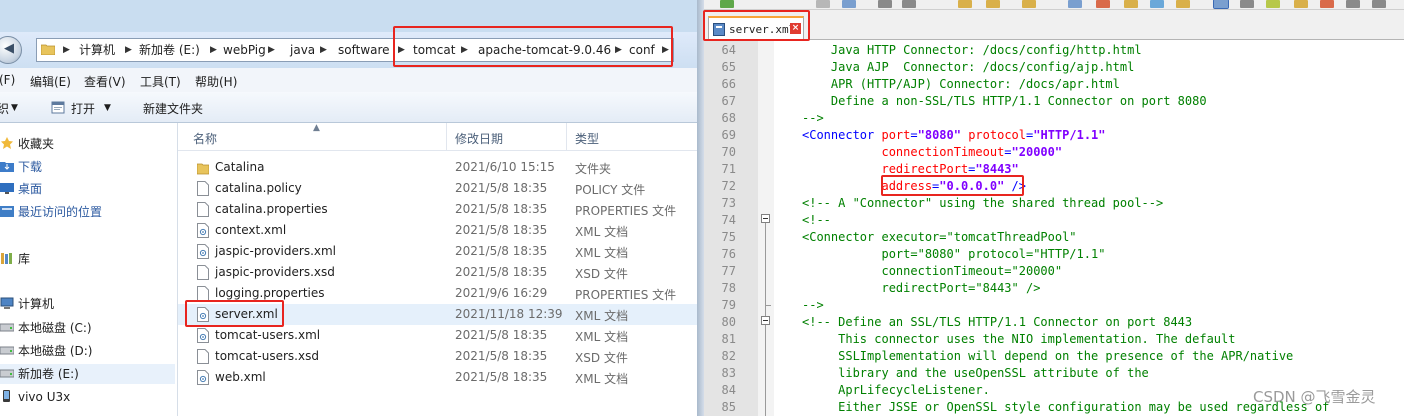  What do you see at coordinates (216, 81) in the screenshot?
I see `menu-help: 帮助(H)` at bounding box center [216, 81].